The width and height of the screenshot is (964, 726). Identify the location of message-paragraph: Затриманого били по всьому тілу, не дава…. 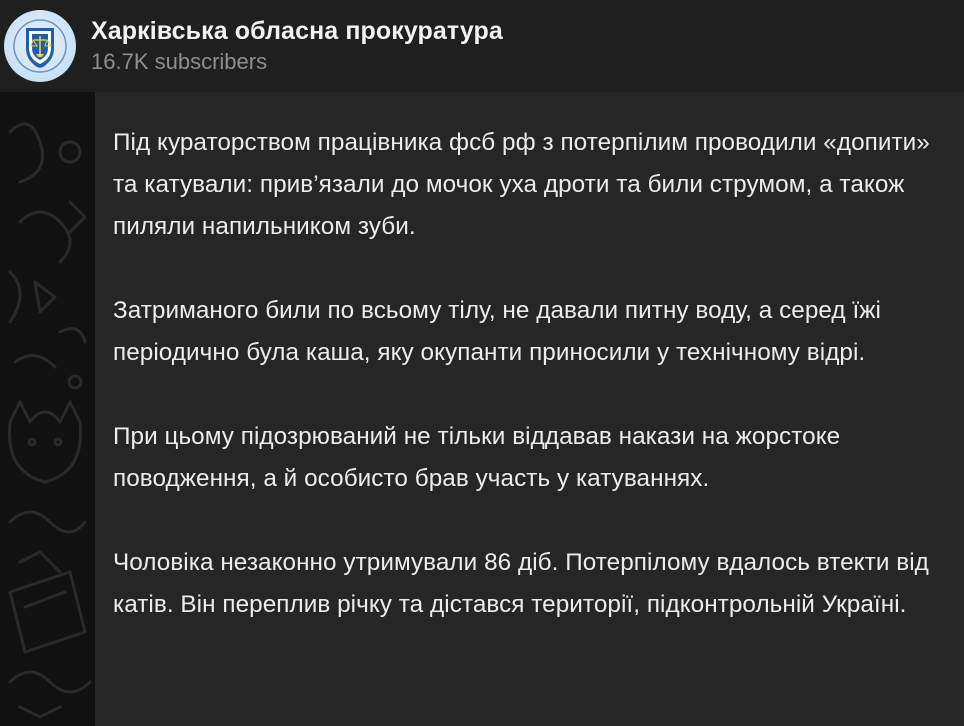
(497, 331).